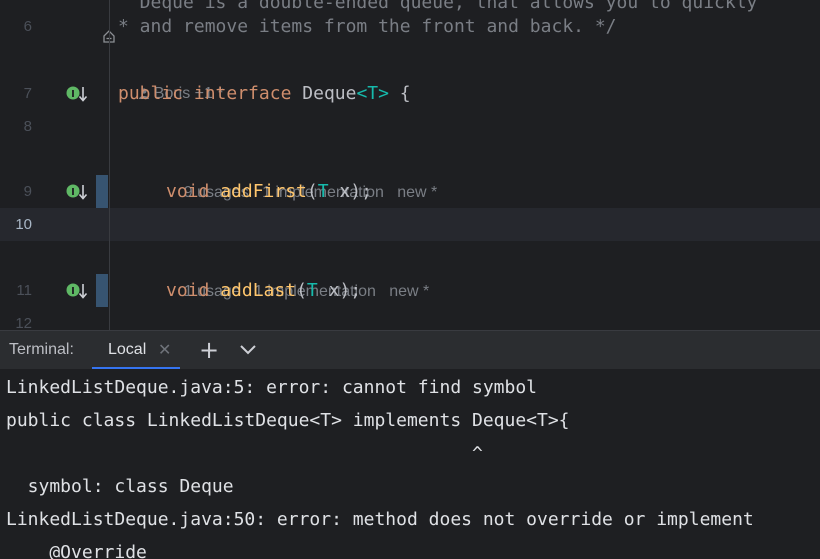 This screenshot has width=820, height=559. What do you see at coordinates (242, 93) in the screenshot?
I see `keyword-interface: interface` at bounding box center [242, 93].